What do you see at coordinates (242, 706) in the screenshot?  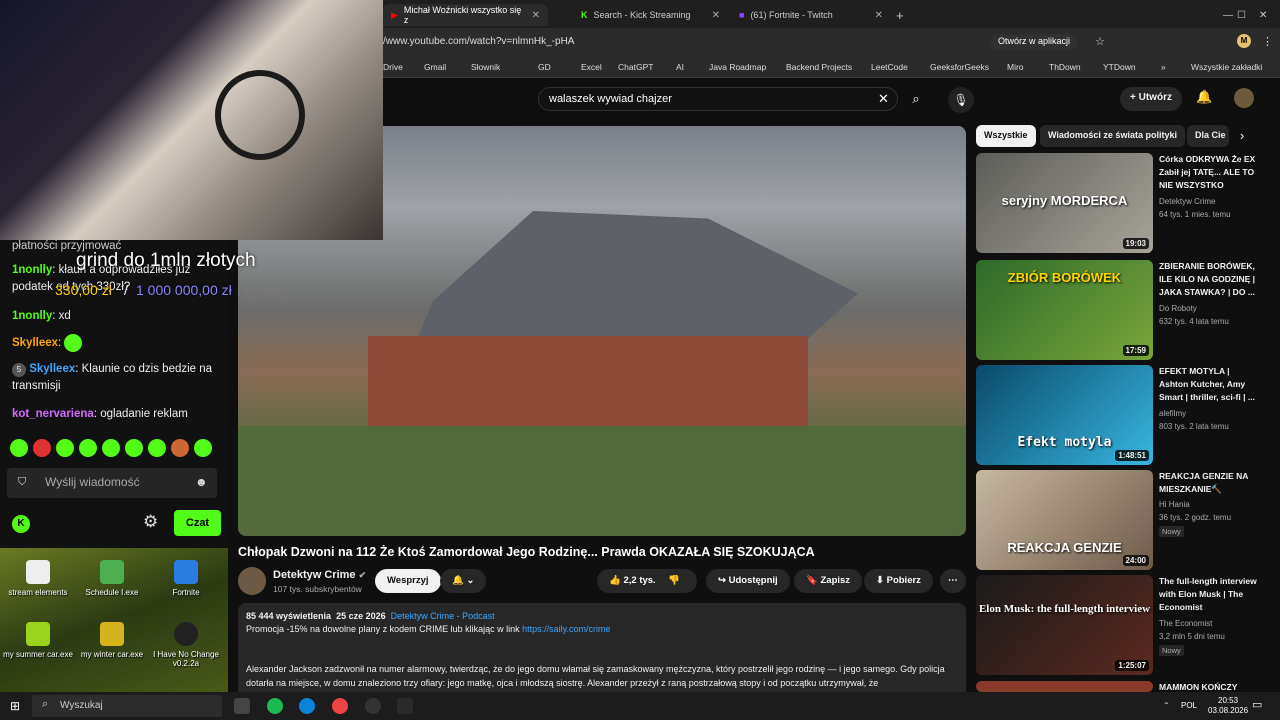 I see `task-view-icon` at bounding box center [242, 706].